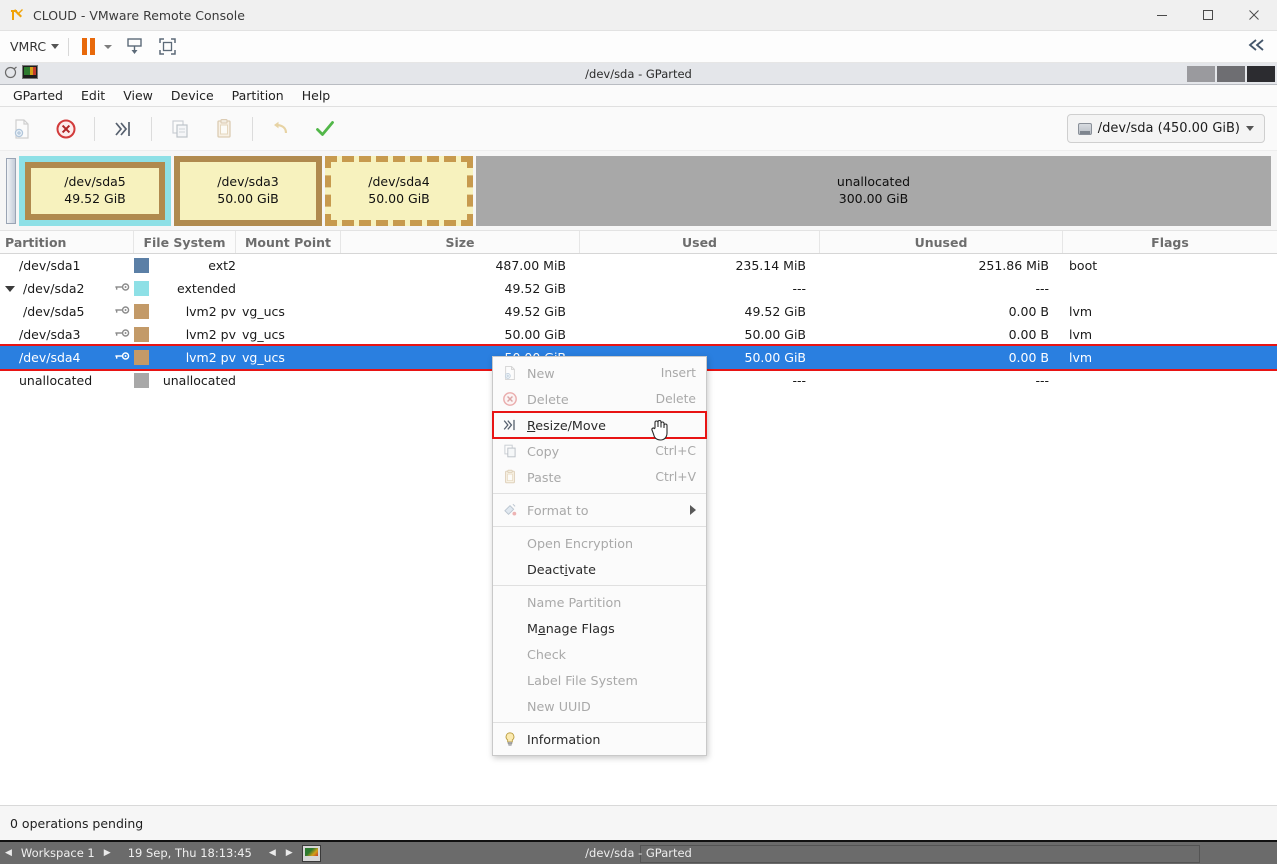  Describe the element at coordinates (134, 46) in the screenshot. I see `send-keys-icon` at that location.